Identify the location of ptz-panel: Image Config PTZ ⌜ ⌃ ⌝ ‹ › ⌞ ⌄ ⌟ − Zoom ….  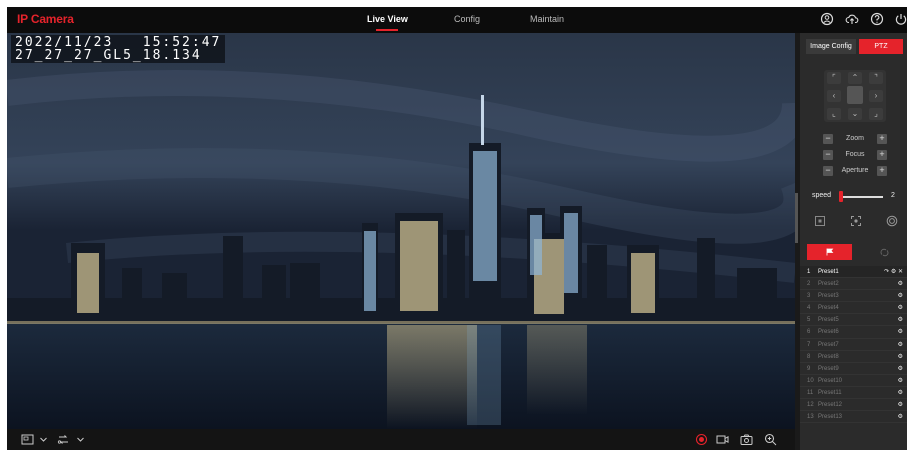
(853, 241).